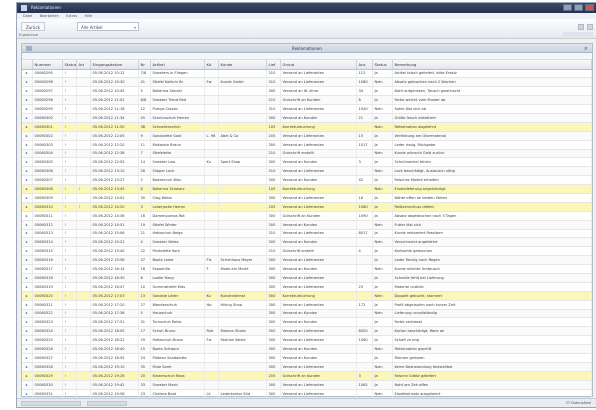 The height and width of the screenshot is (410, 596). Describe the element at coordinates (71, 16) in the screenshot. I see `menu-item-extras: Extras` at that location.